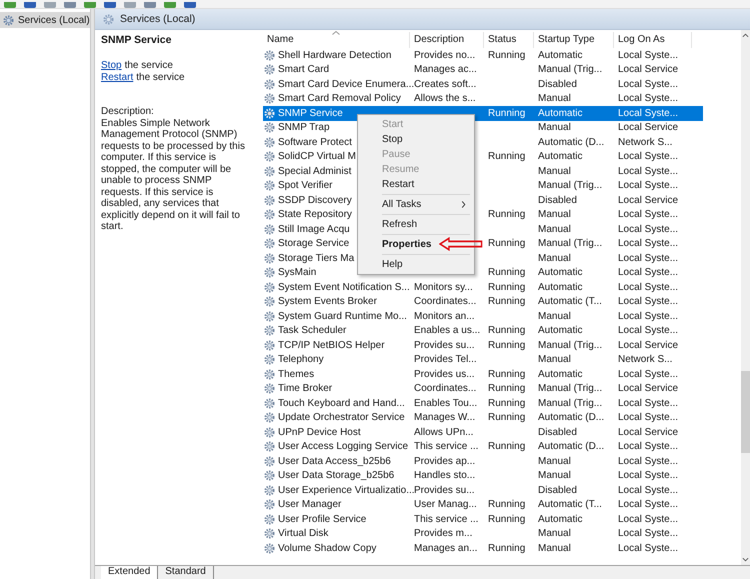 The image size is (750, 579). Describe the element at coordinates (745, 559) in the screenshot. I see `scroll-down-icon` at that location.